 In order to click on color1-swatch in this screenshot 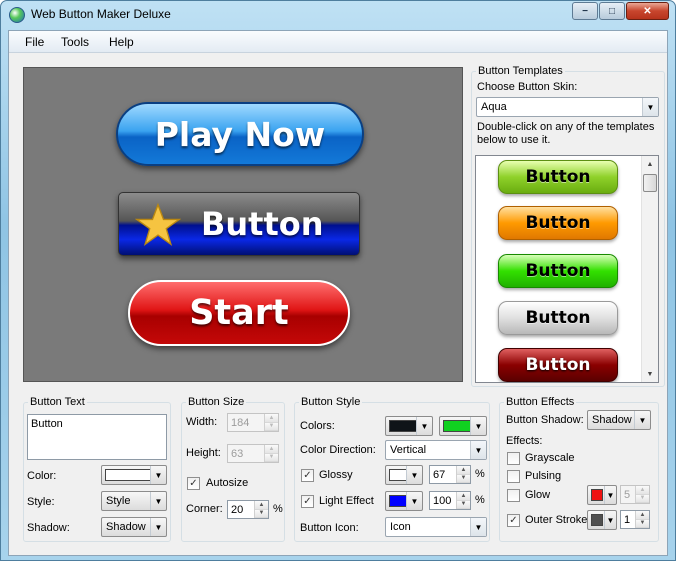, I will do `click(403, 426)`.